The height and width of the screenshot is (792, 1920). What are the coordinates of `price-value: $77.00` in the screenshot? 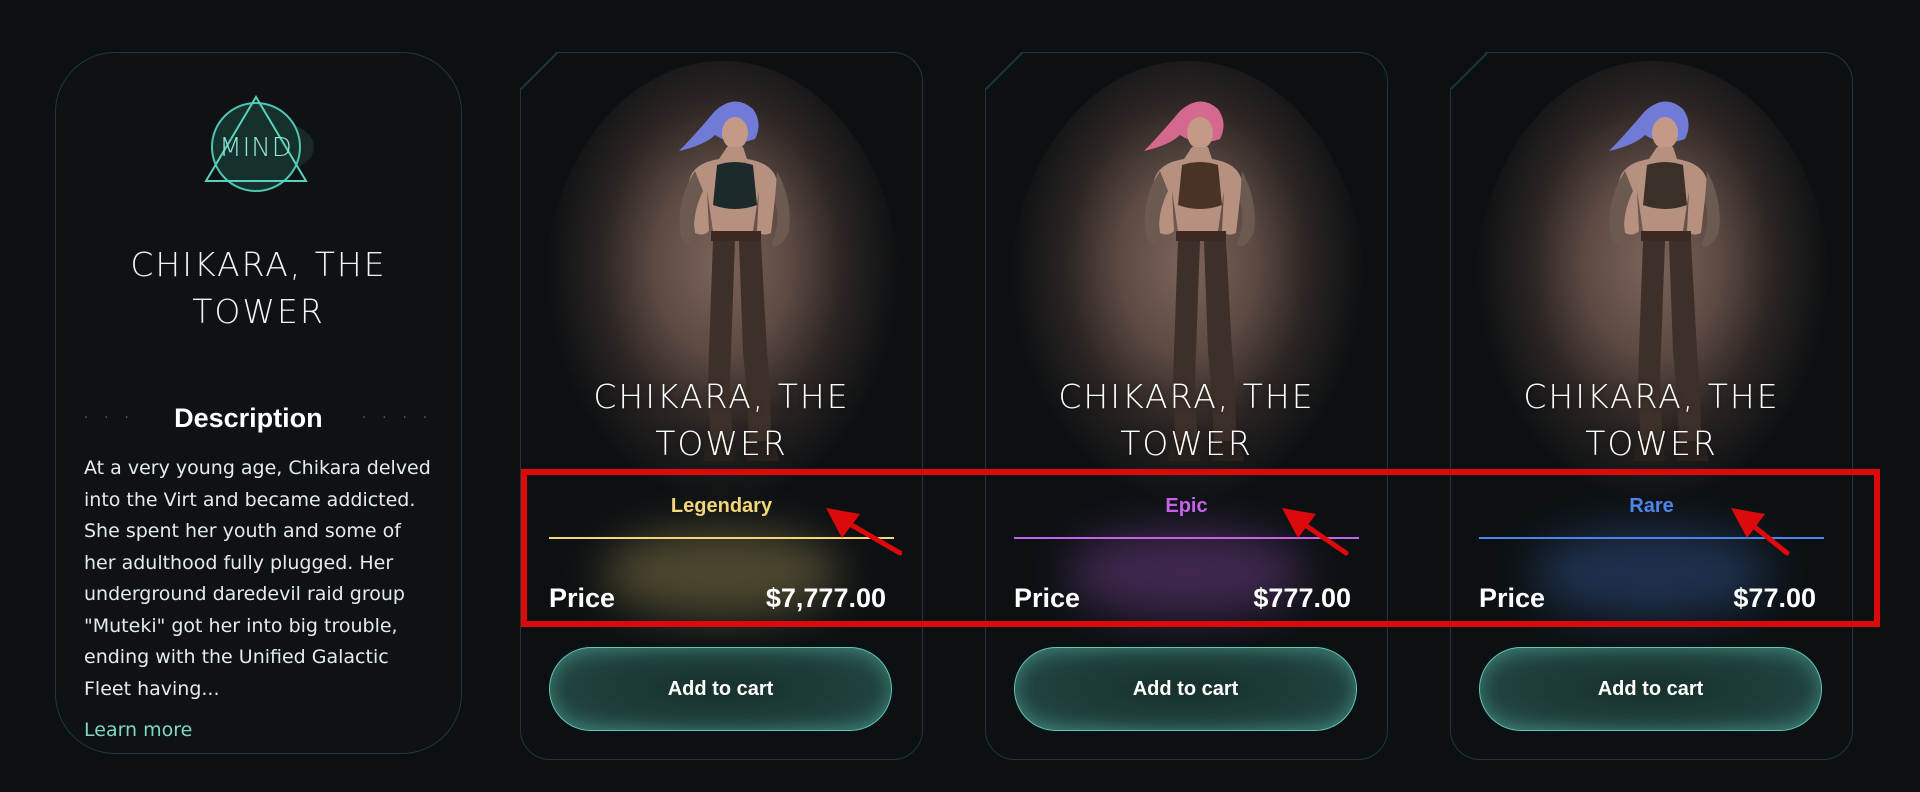 It's located at (1774, 597).